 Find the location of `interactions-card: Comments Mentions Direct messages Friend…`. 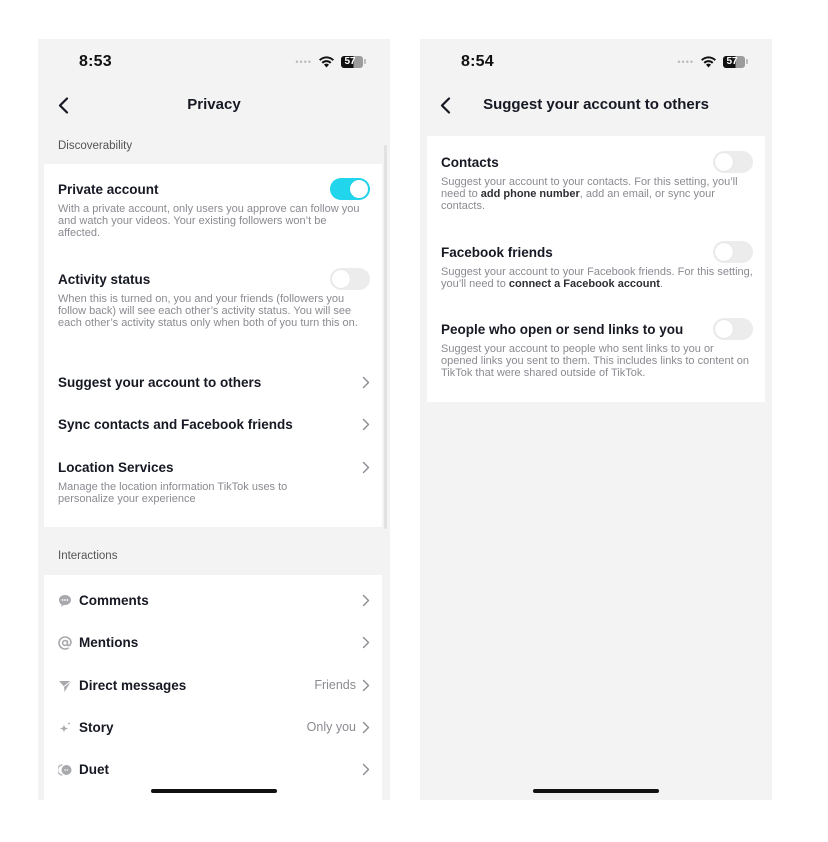

interactions-card: Comments Mentions Direct messages Friend… is located at coordinates (213, 687).